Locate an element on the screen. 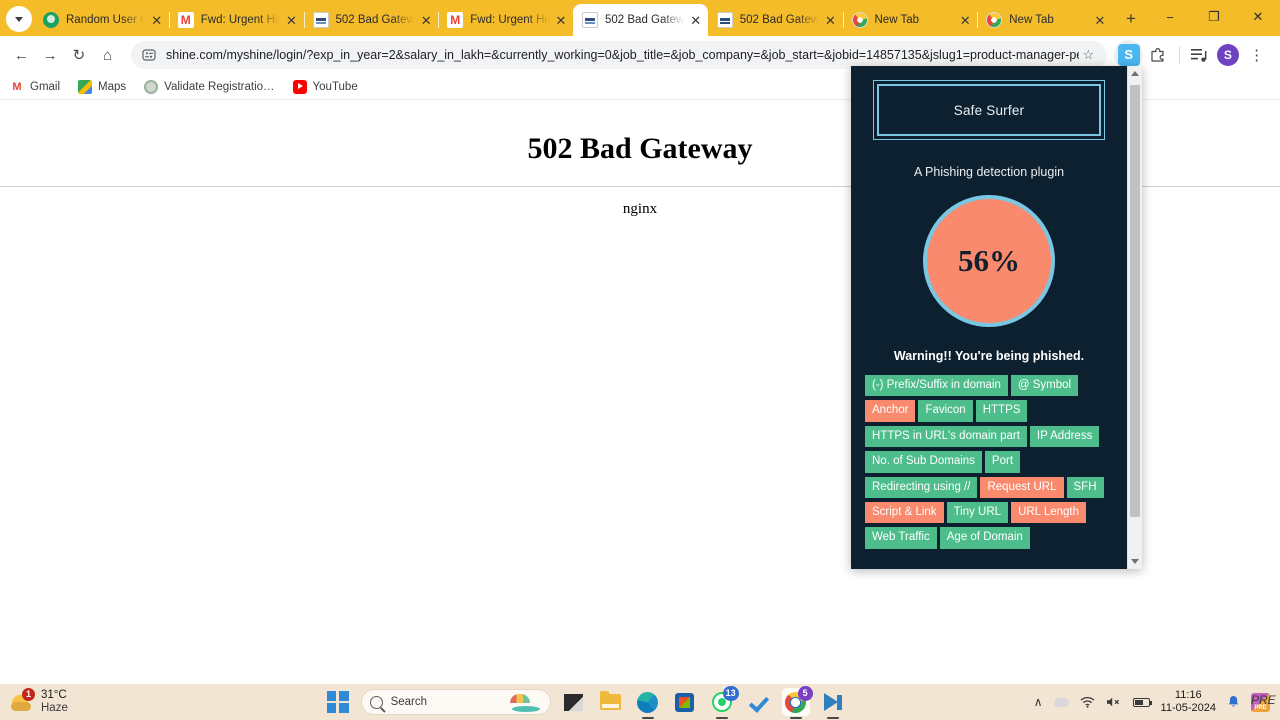 The image size is (1280, 720). feature-tag: Age of Domain is located at coordinates (984, 538).